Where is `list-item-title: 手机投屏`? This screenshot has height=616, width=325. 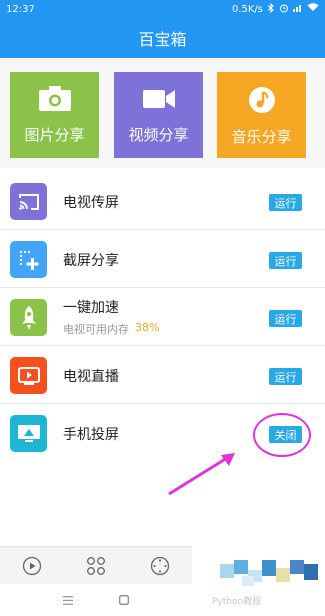
list-item-title: 手机投屏 is located at coordinates (91, 435).